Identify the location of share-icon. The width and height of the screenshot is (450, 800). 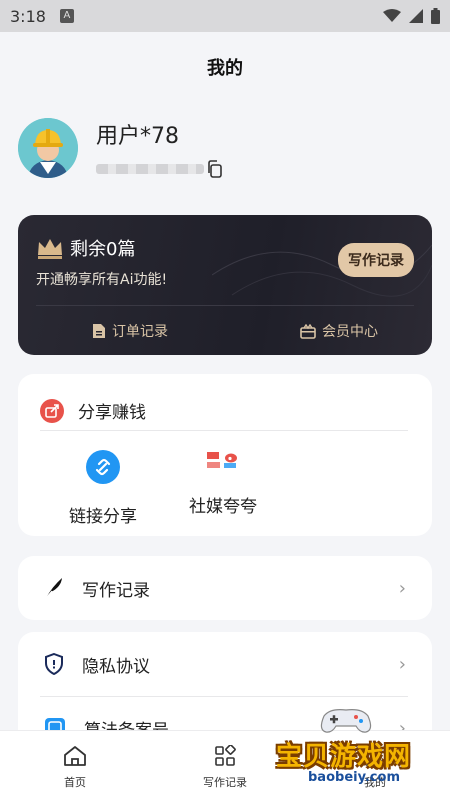
(52, 410).